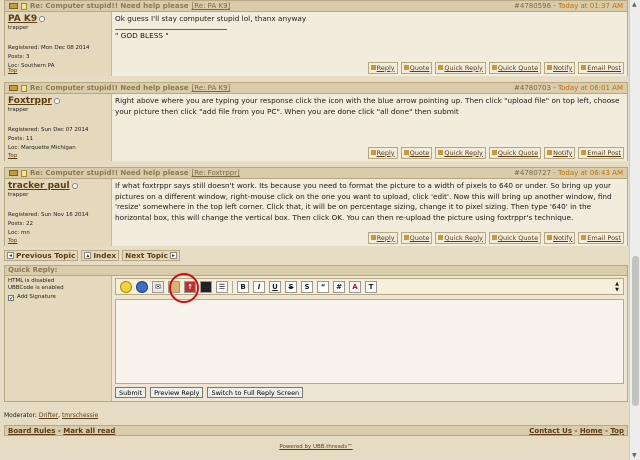  Describe the element at coordinates (48, 415) in the screenshot. I see `moderator-link: Drifter` at that location.